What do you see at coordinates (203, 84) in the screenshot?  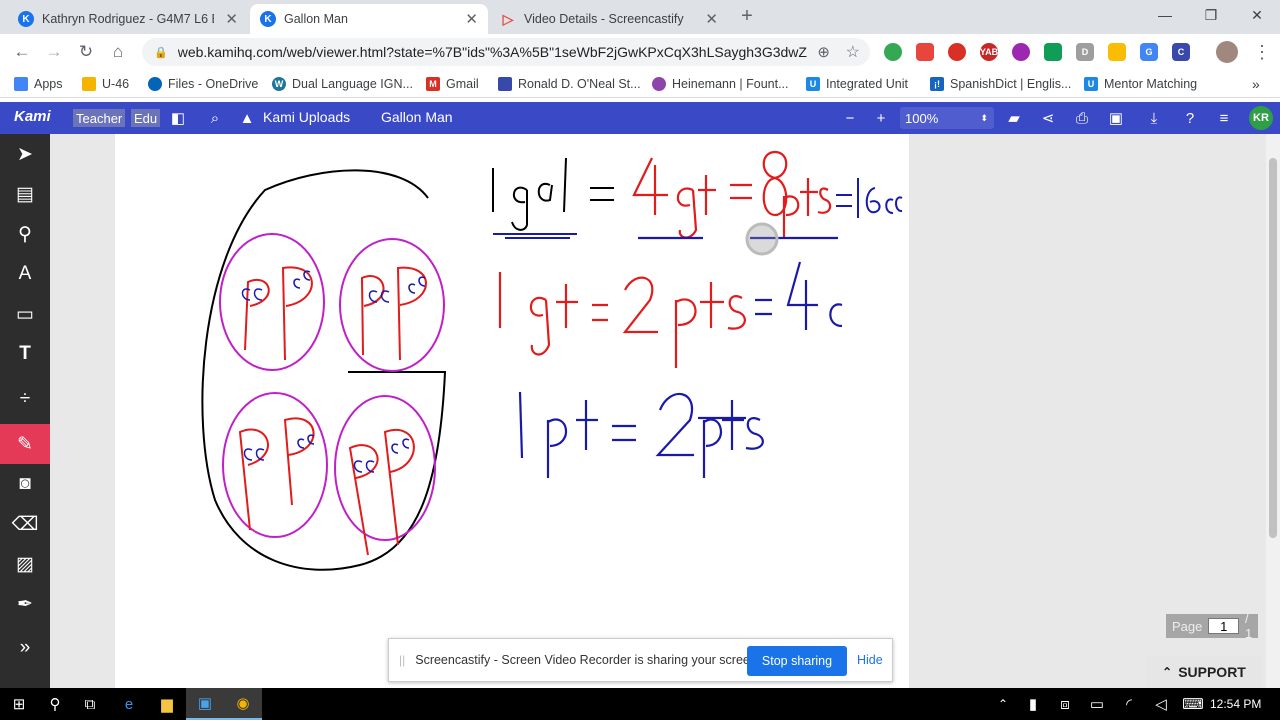 I see `bookmark-onedrive: Files - OneDrive` at bounding box center [203, 84].